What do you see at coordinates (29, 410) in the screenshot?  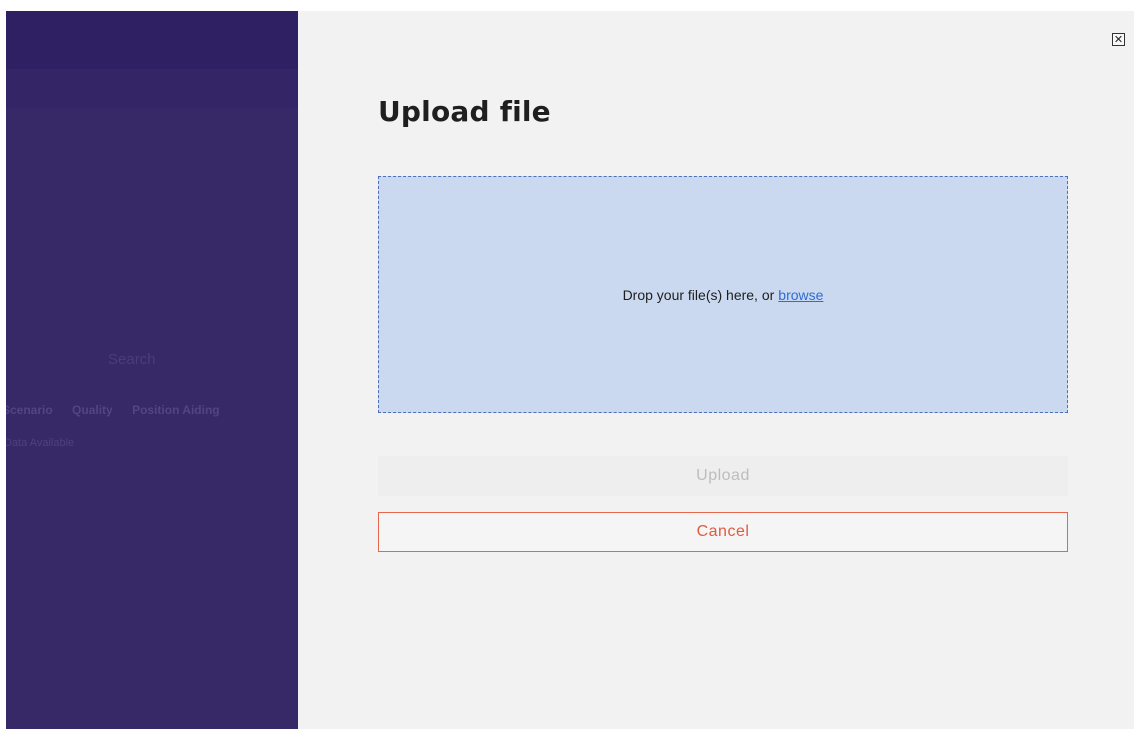 I see `column-scenario: Scenario` at bounding box center [29, 410].